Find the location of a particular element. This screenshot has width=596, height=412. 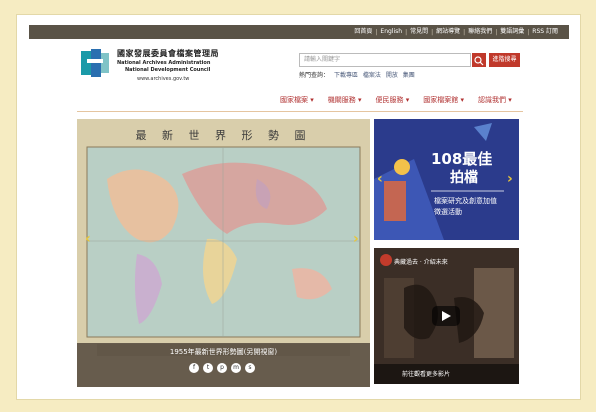

hot-keyword: 開放 is located at coordinates (392, 75).